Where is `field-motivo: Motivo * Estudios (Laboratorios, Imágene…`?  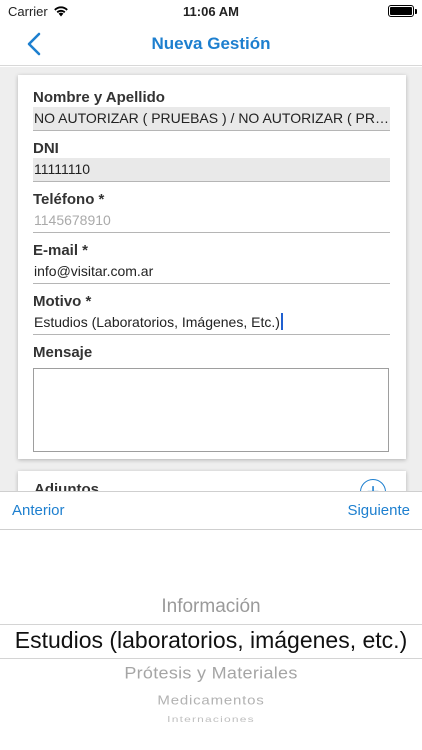 field-motivo: Motivo * Estudios (Laboratorios, Imágene… is located at coordinates (211, 314).